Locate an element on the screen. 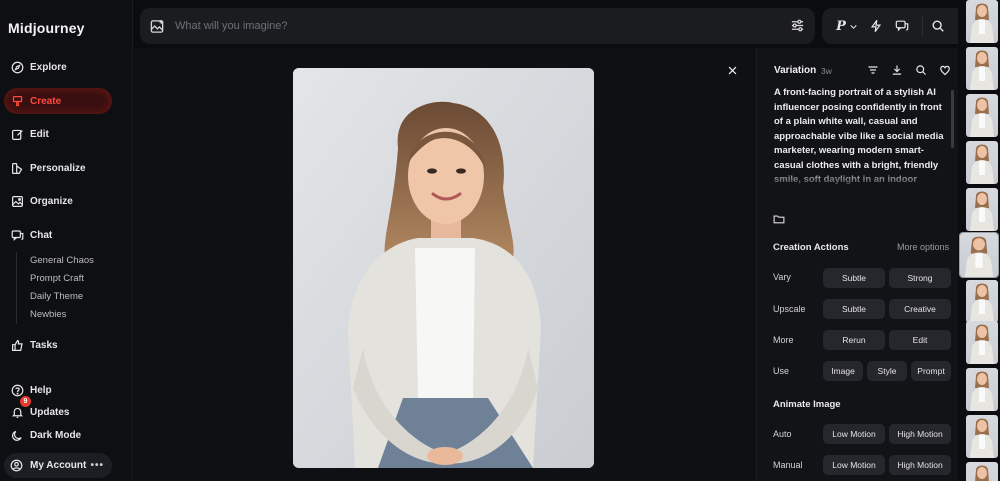  sidebar-item-organize: Organize is located at coordinates (58, 201).